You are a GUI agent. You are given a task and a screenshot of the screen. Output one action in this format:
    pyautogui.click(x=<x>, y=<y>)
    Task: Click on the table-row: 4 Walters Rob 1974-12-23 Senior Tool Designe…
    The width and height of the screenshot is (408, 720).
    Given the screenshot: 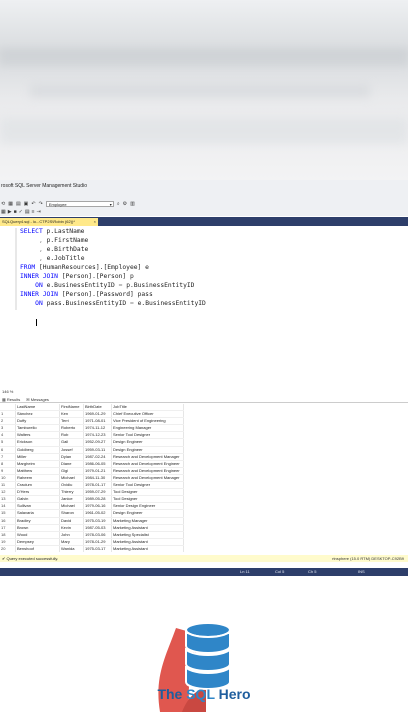 What is the action you would take?
    pyautogui.click(x=92, y=435)
    